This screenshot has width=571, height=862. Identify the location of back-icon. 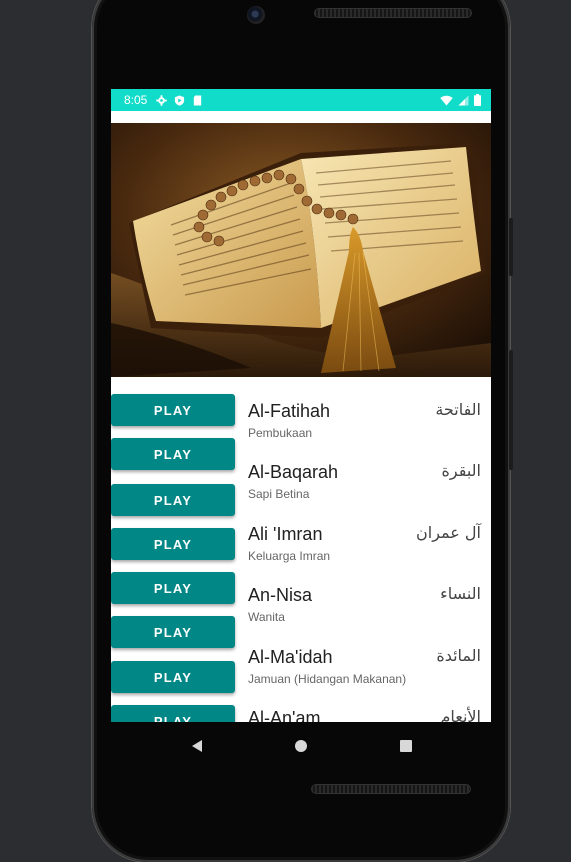
(197, 746).